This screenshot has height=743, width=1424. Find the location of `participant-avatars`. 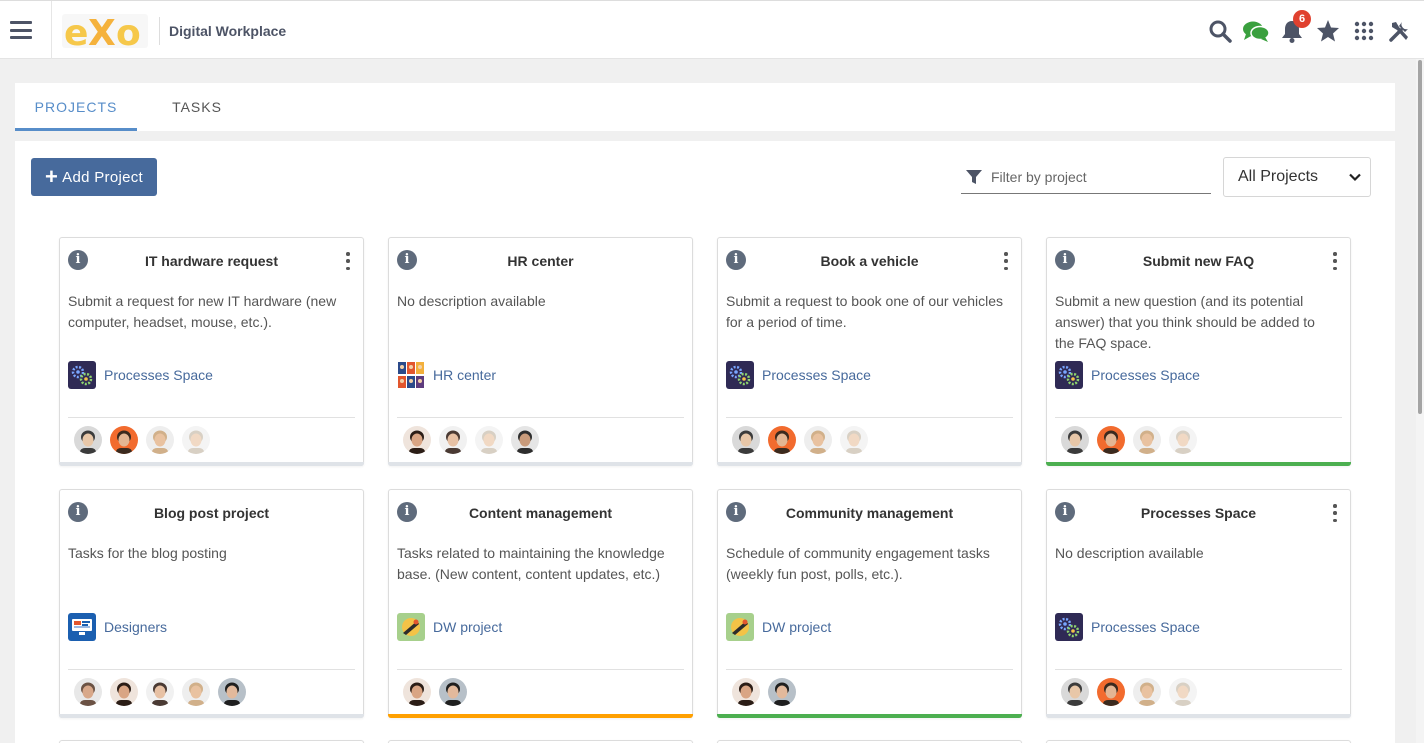

participant-avatars is located at coordinates (768, 692).